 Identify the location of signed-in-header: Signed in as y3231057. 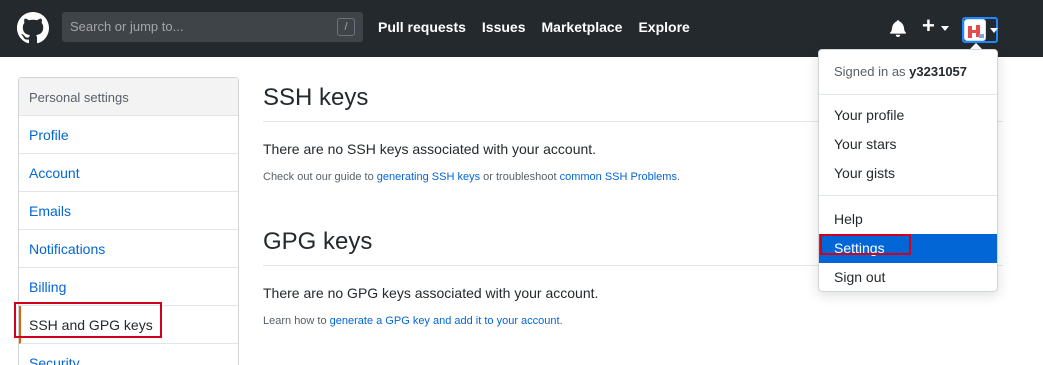
(908, 72).